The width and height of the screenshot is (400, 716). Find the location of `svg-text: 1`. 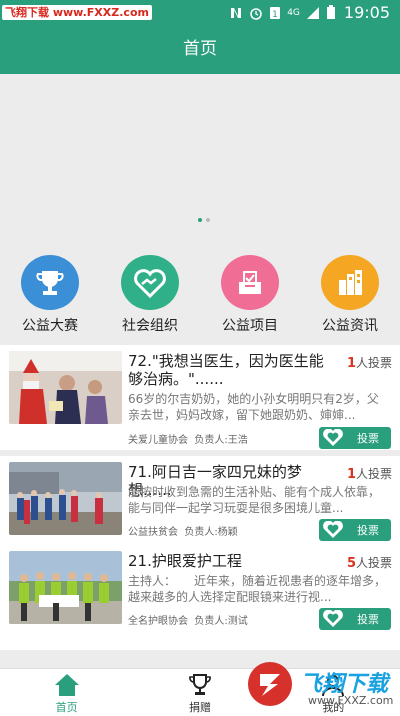

svg-text: 1 is located at coordinates (275, 15).